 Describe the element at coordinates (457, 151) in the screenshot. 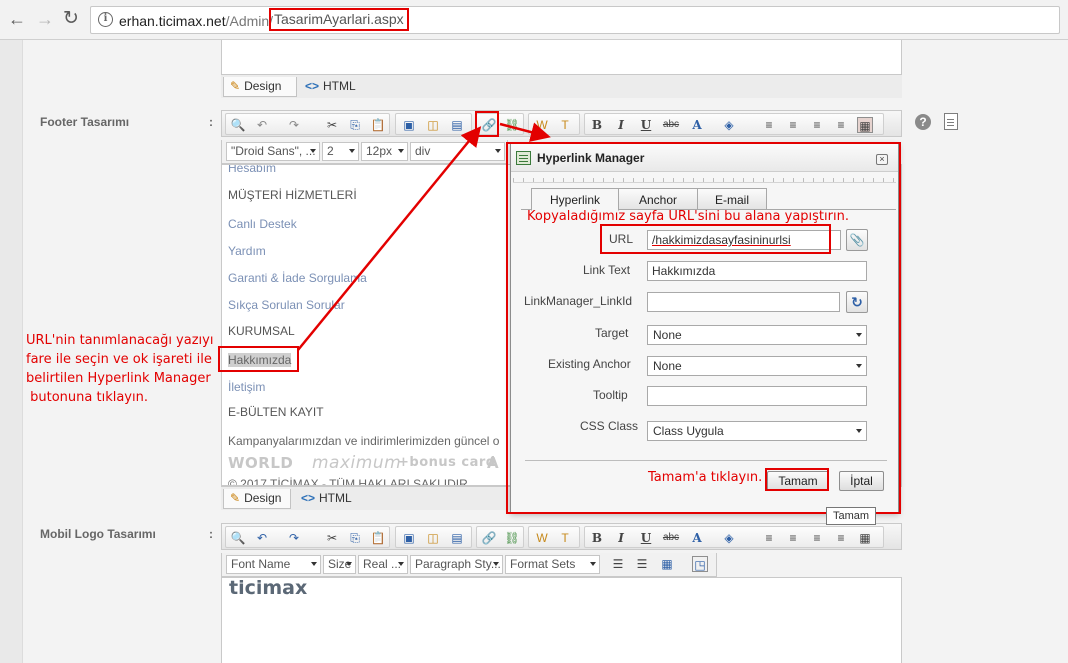

I see `block-format-select: div` at that location.